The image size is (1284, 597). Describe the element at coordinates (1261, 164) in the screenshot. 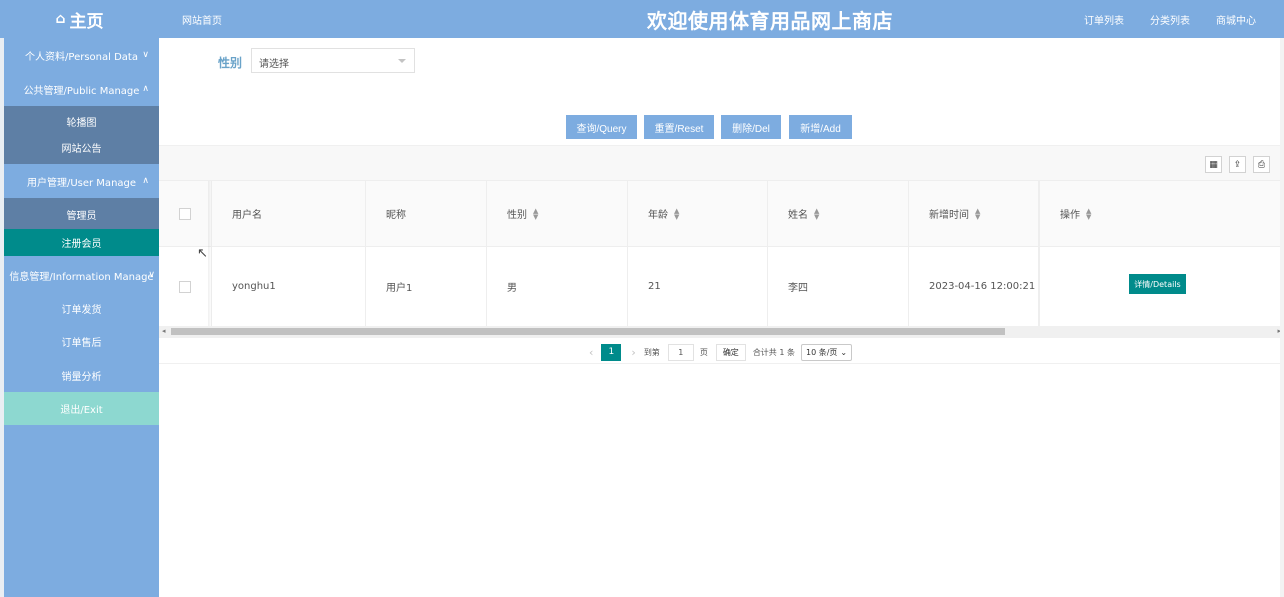

I see `print-icon: ⎙` at that location.